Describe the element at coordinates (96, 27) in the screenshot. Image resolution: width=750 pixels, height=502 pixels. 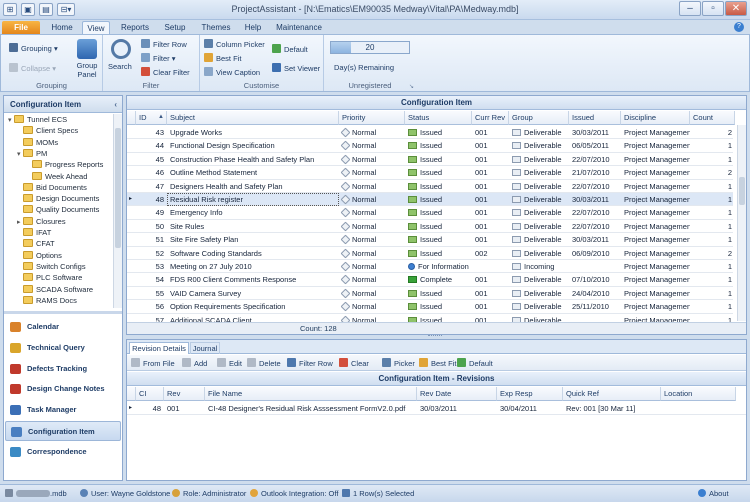
I see `tab-view: View` at that location.